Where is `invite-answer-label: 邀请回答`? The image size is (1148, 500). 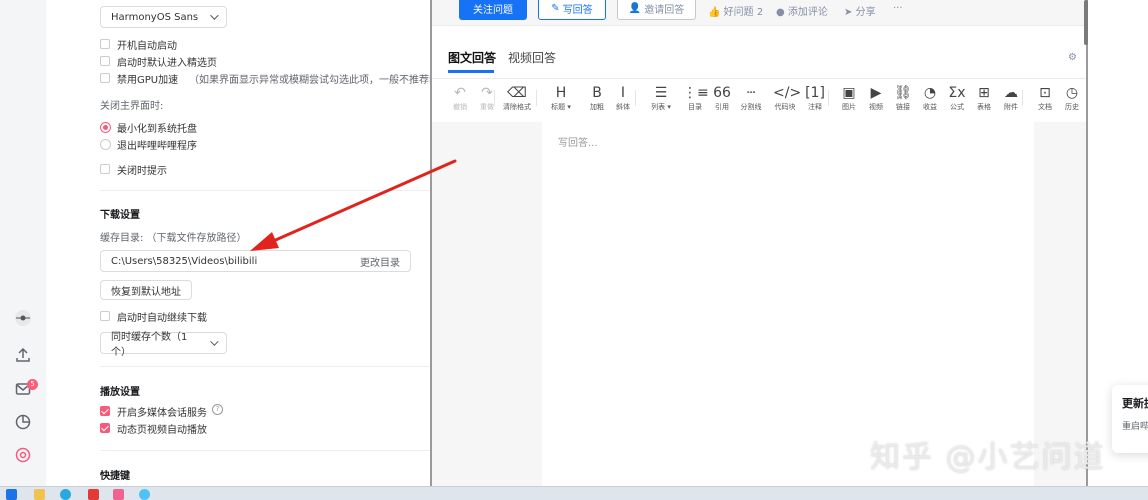 invite-answer-label: 邀请回答 is located at coordinates (664, 10).